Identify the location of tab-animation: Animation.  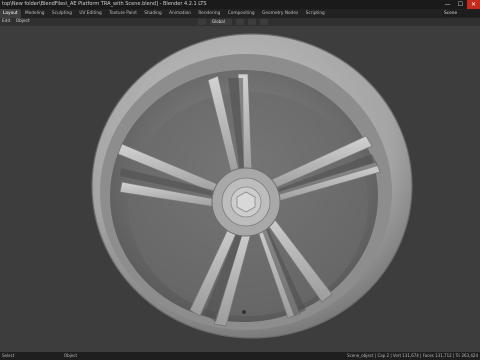
(180, 13).